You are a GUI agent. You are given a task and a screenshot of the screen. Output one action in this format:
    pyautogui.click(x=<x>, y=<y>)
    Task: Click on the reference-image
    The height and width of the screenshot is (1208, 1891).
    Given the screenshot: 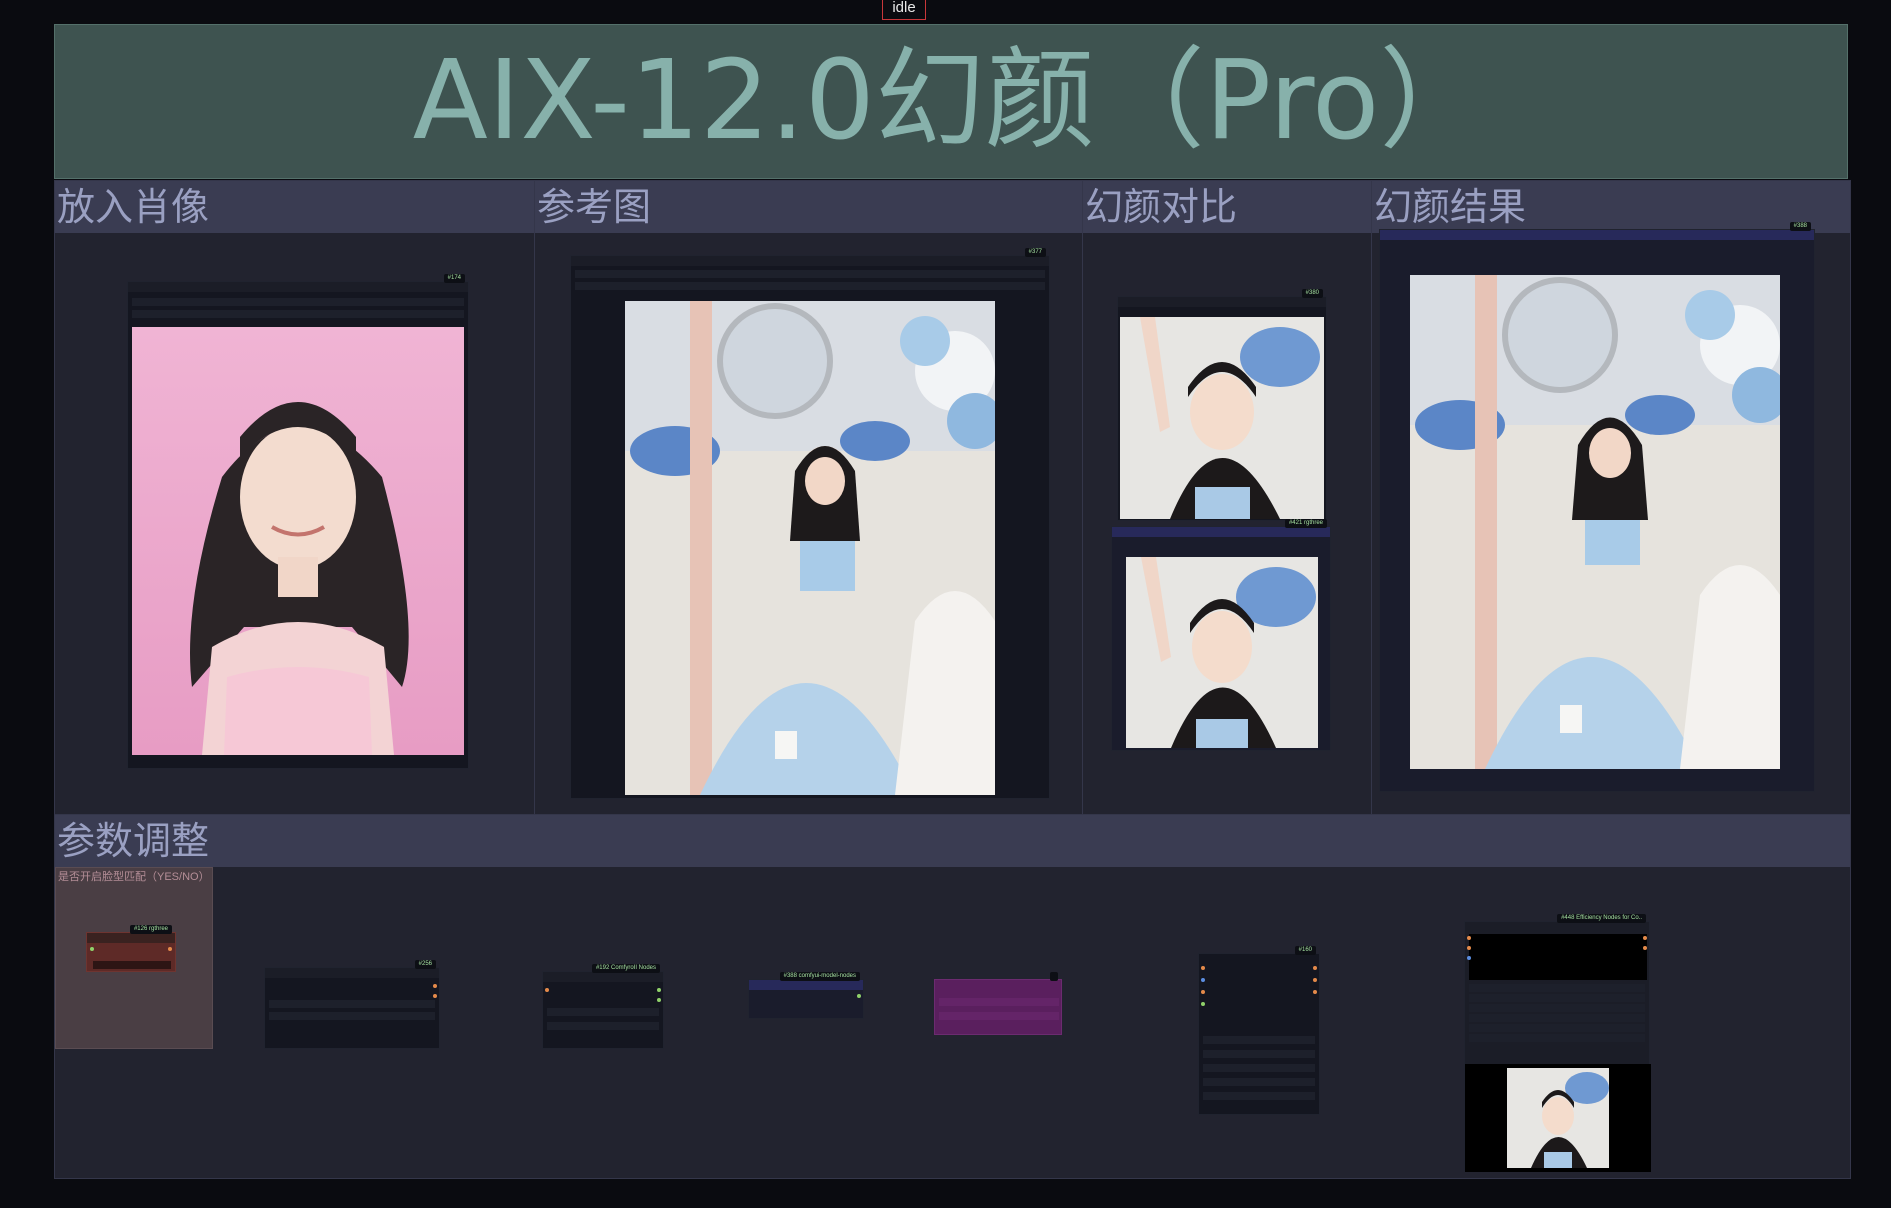 What is the action you would take?
    pyautogui.click(x=810, y=548)
    